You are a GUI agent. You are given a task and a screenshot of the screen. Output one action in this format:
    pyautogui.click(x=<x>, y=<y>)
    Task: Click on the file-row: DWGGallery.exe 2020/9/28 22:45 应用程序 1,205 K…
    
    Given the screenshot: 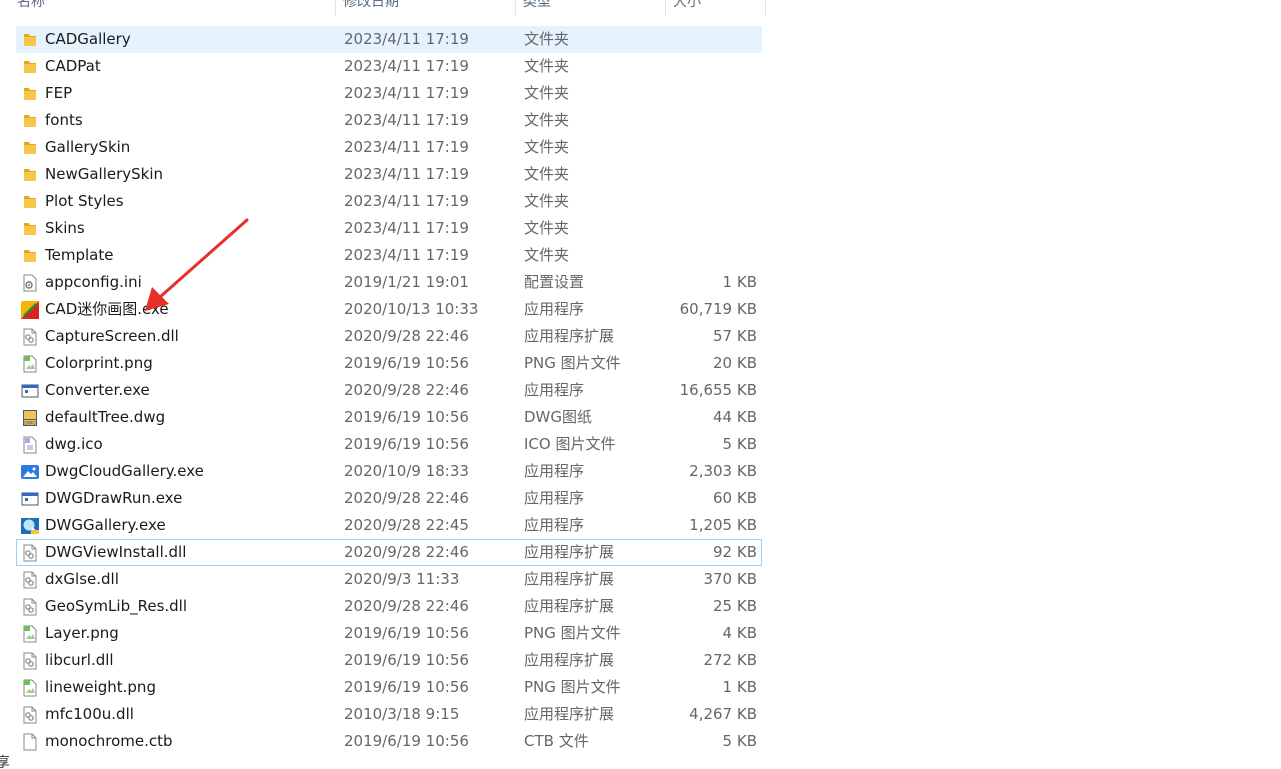 What is the action you would take?
    pyautogui.click(x=389, y=525)
    